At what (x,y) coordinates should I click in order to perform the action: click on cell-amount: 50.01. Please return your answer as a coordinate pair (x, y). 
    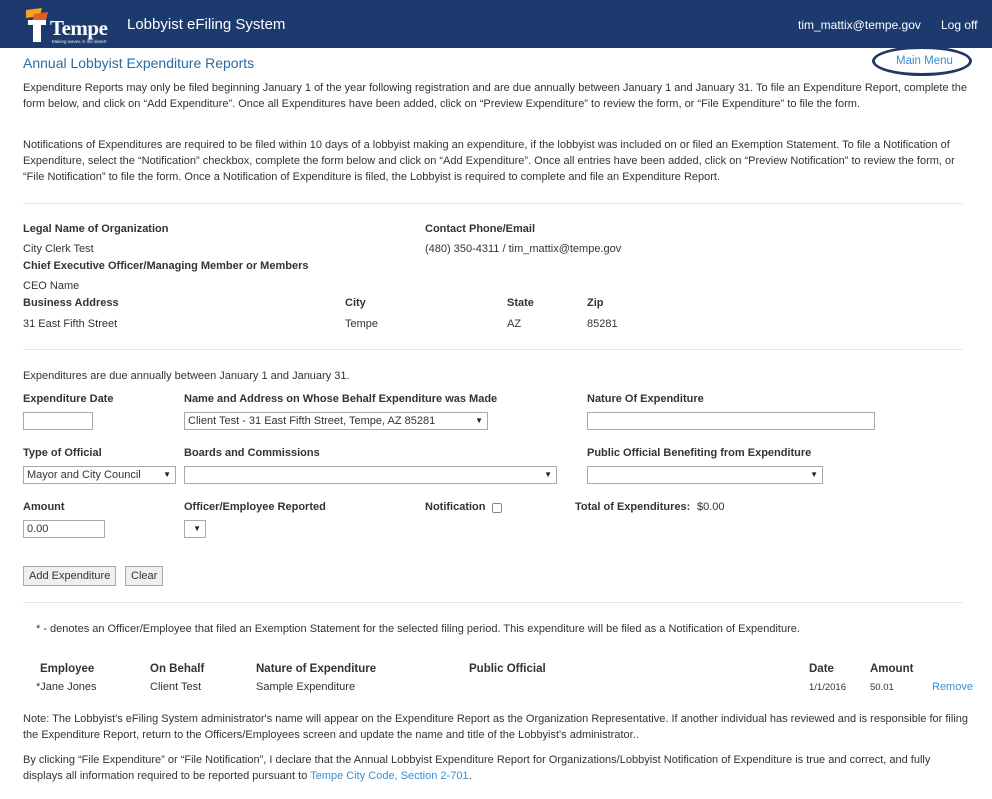
    Looking at the image, I should click on (882, 687).